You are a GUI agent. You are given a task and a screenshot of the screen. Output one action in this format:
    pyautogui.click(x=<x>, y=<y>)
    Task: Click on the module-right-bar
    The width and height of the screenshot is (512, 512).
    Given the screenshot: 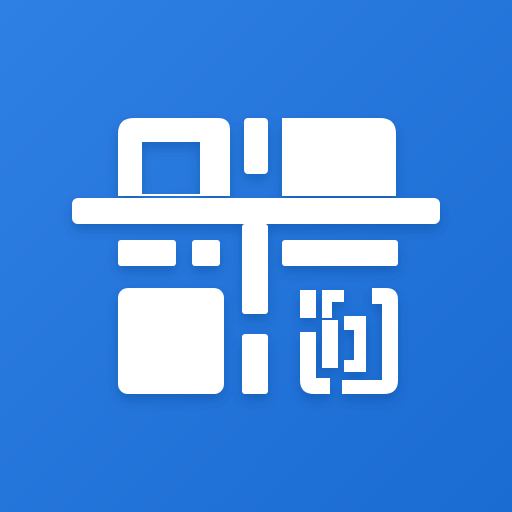 What is the action you would take?
    pyautogui.click(x=340, y=253)
    